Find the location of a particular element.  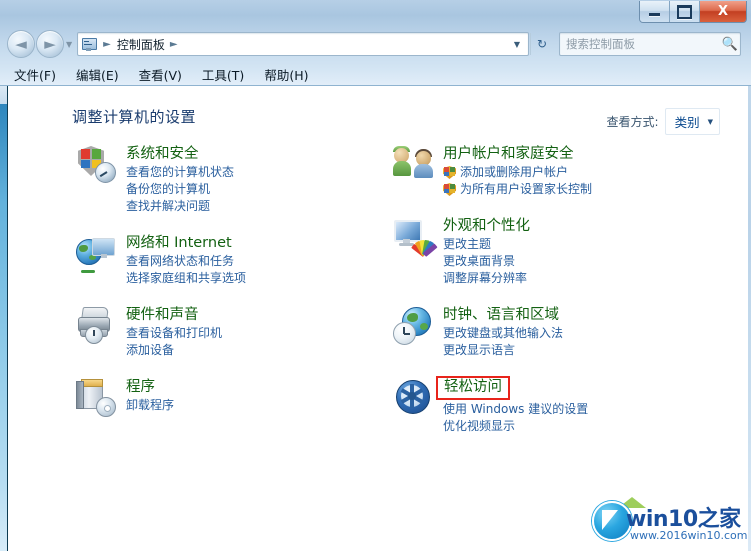

title-bar: X is located at coordinates (375, 13).